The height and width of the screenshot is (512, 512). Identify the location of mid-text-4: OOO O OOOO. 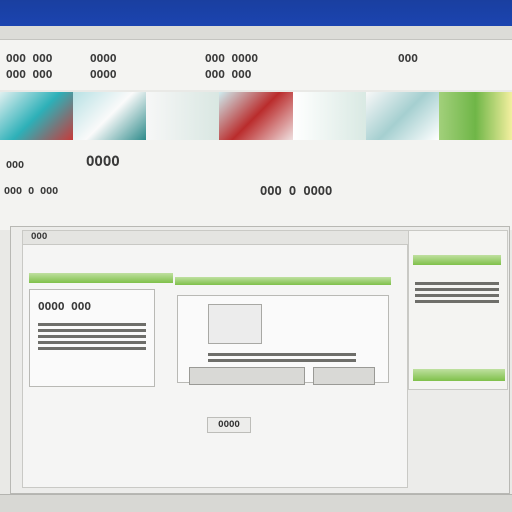
(296, 191).